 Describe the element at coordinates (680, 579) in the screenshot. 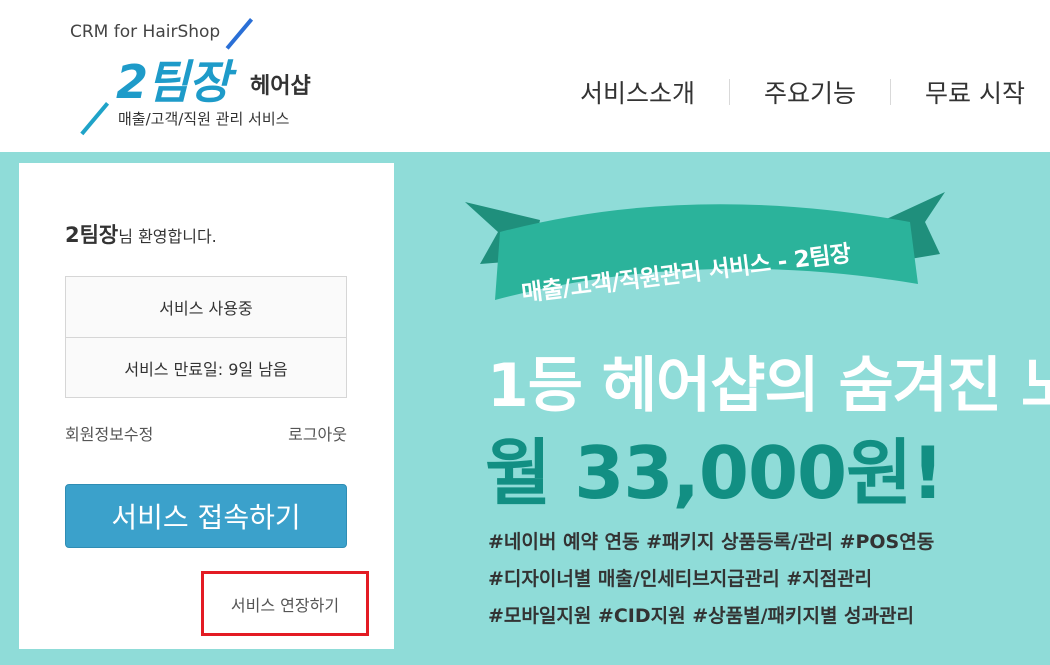

I see `feature-tag-line: #디자이너별 매출/인세티브지급관리 #지점관리` at that location.